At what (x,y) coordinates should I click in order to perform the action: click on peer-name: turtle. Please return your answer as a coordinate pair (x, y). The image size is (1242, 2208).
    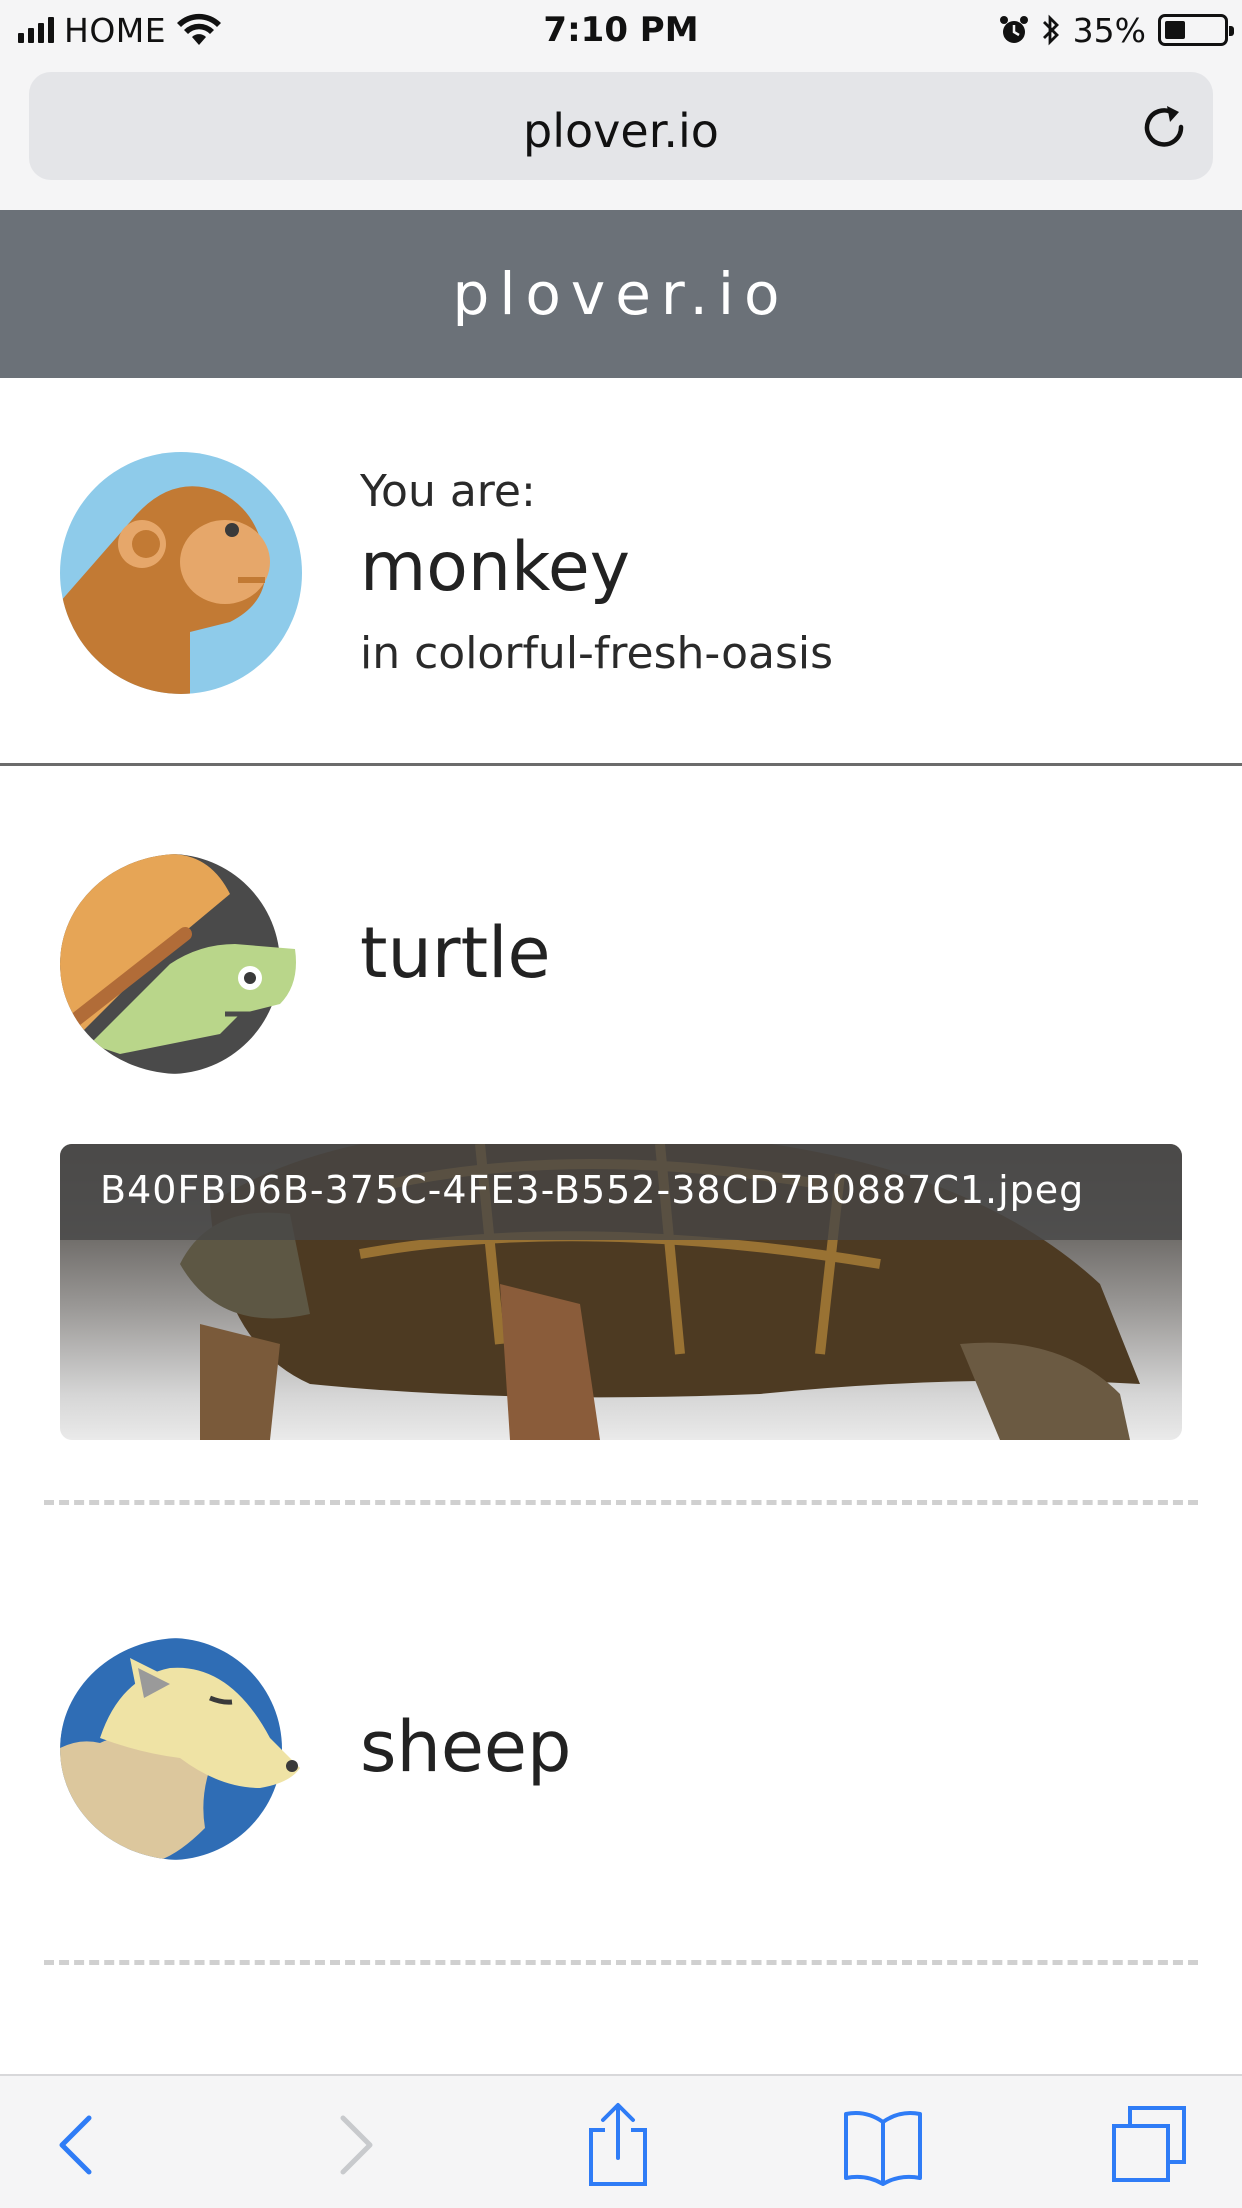
    Looking at the image, I should click on (455, 953).